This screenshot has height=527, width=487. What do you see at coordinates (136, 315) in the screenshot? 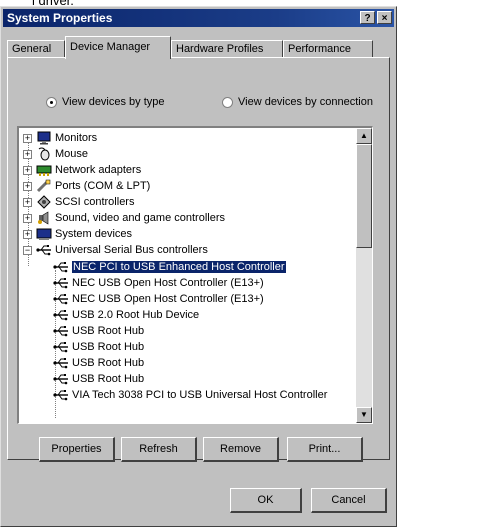
I see `tree-item-label: USB 2.0 Root Hub Device` at bounding box center [136, 315].